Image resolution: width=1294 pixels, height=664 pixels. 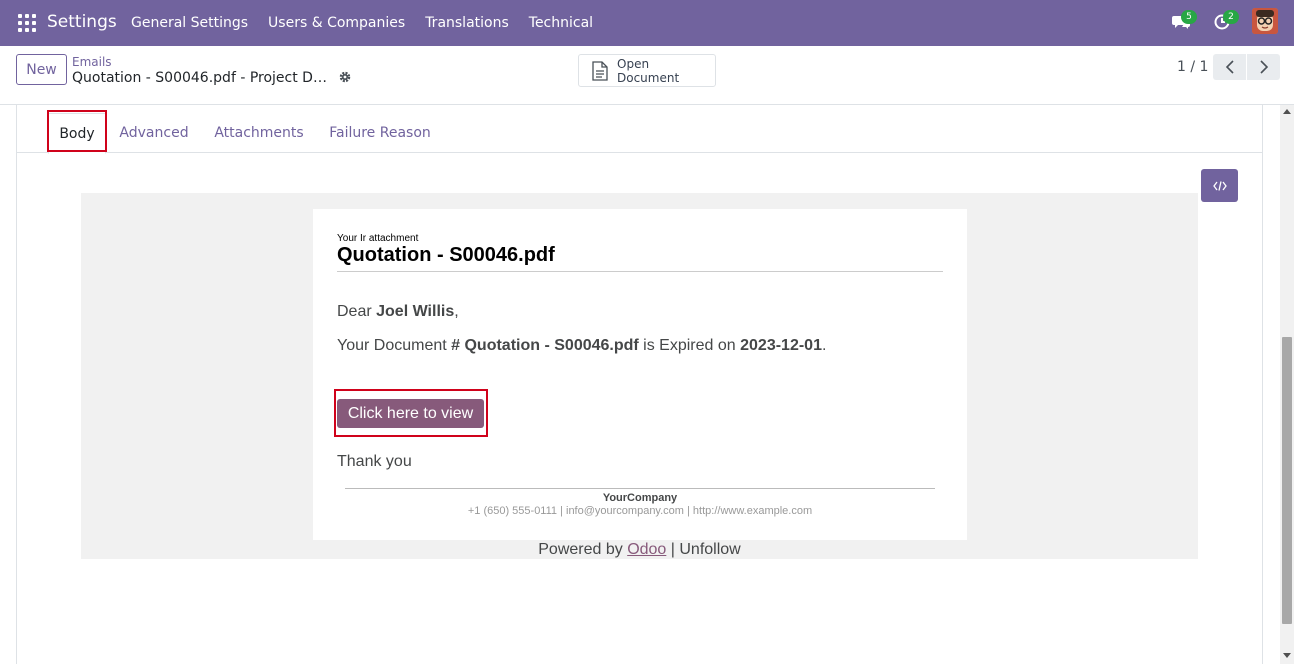 What do you see at coordinates (467, 23) in the screenshot?
I see `menu-translations: Translations` at bounding box center [467, 23].